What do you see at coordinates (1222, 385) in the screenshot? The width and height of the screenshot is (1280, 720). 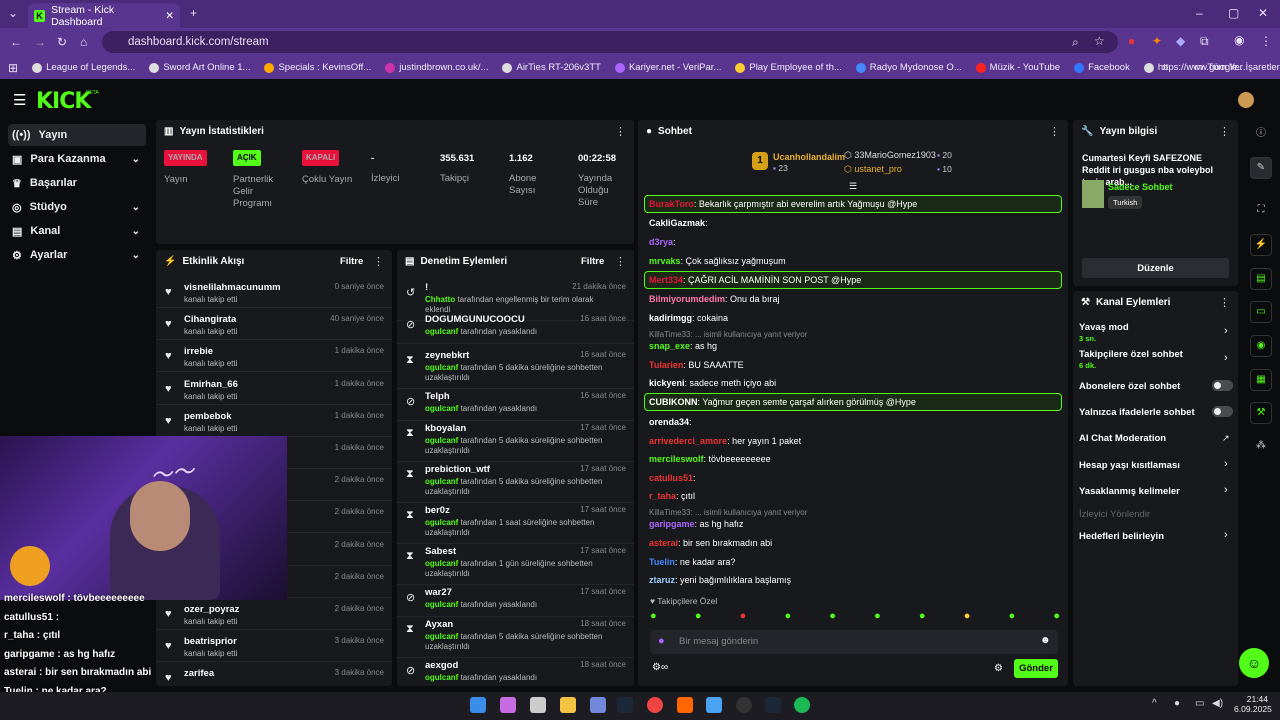 I see `subscribers-only-toggle` at bounding box center [1222, 385].